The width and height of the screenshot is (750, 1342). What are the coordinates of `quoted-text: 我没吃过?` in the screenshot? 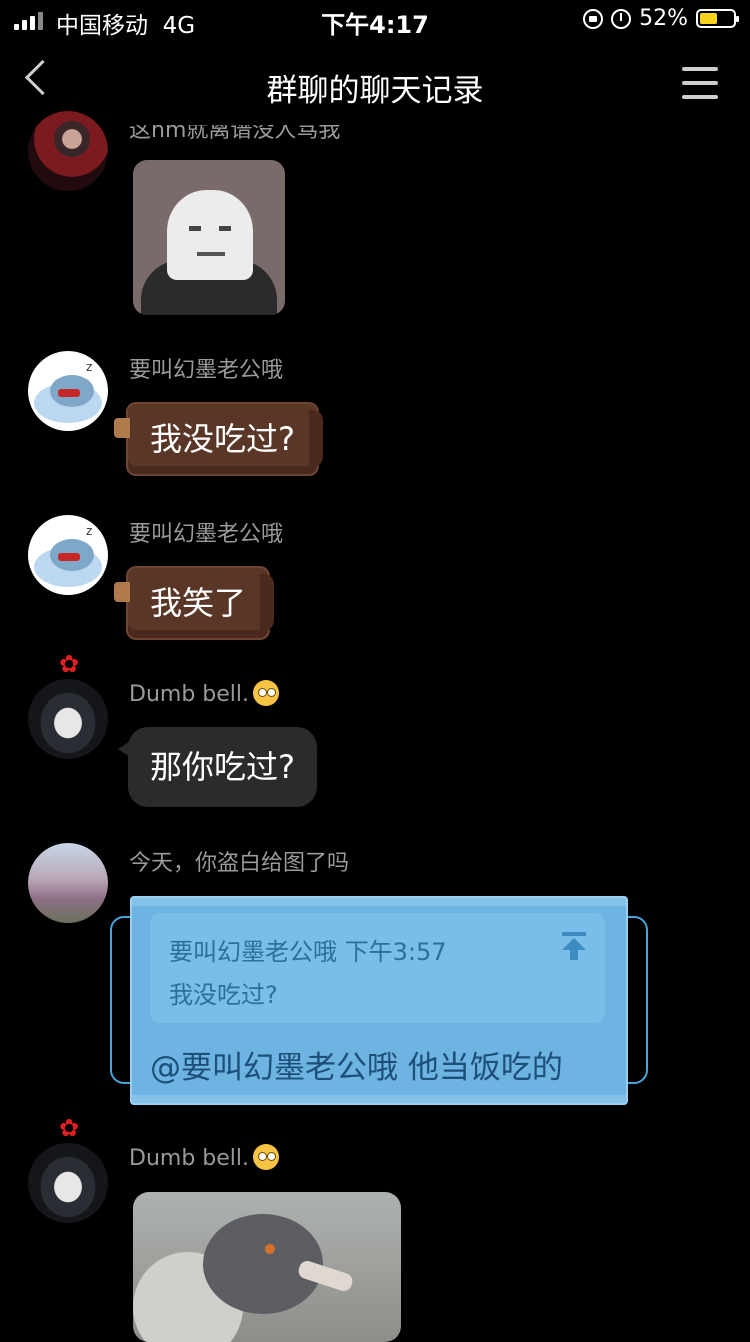 It's located at (223, 995).